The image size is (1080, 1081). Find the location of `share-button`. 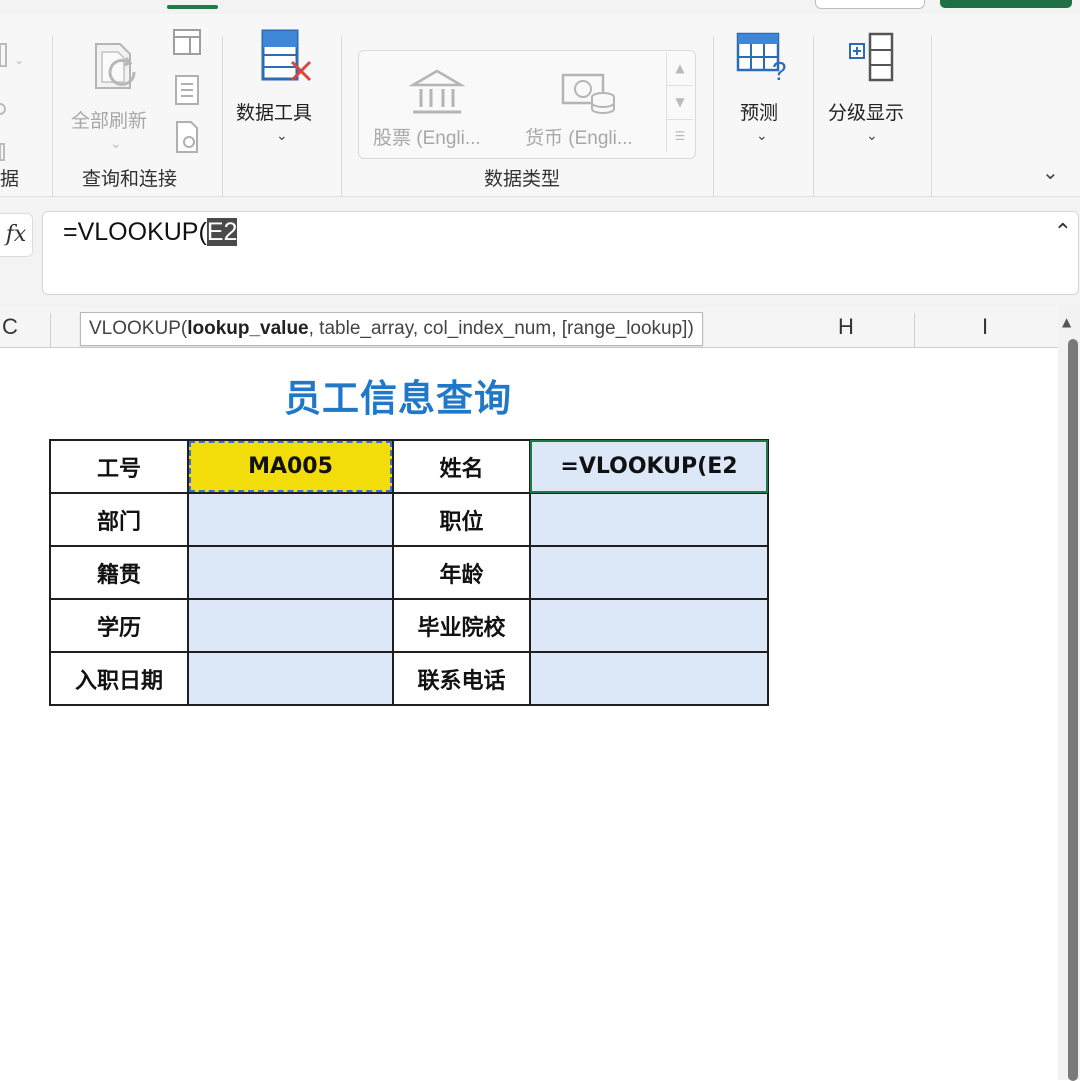

share-button is located at coordinates (870, 4).